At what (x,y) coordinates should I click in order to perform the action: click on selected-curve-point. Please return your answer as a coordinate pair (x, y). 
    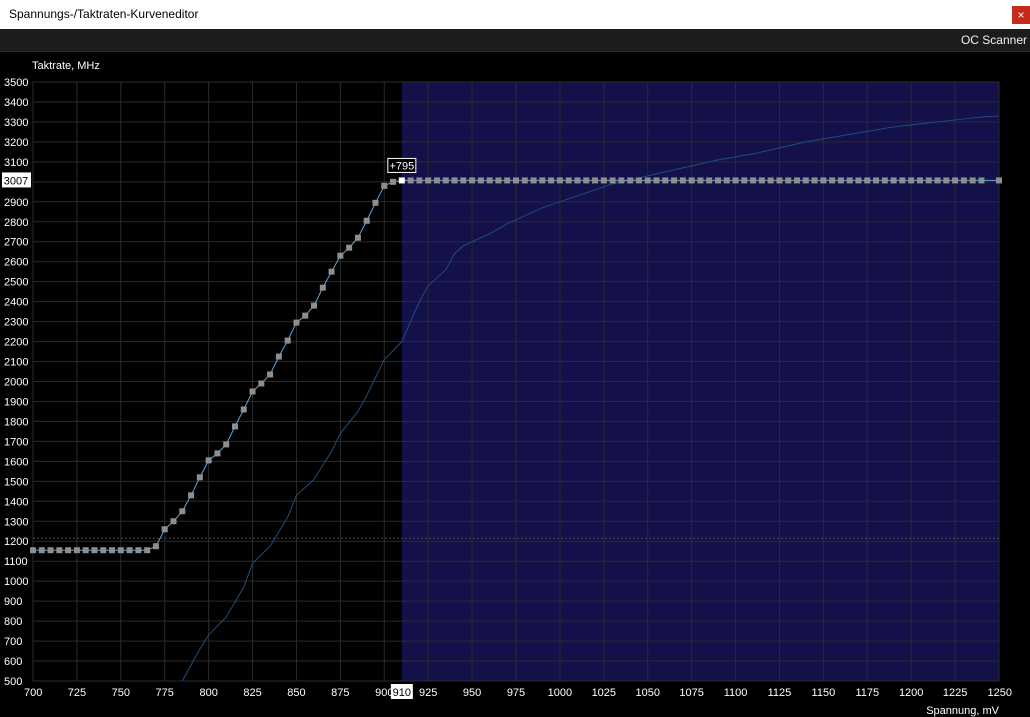
    Looking at the image, I should click on (401, 180).